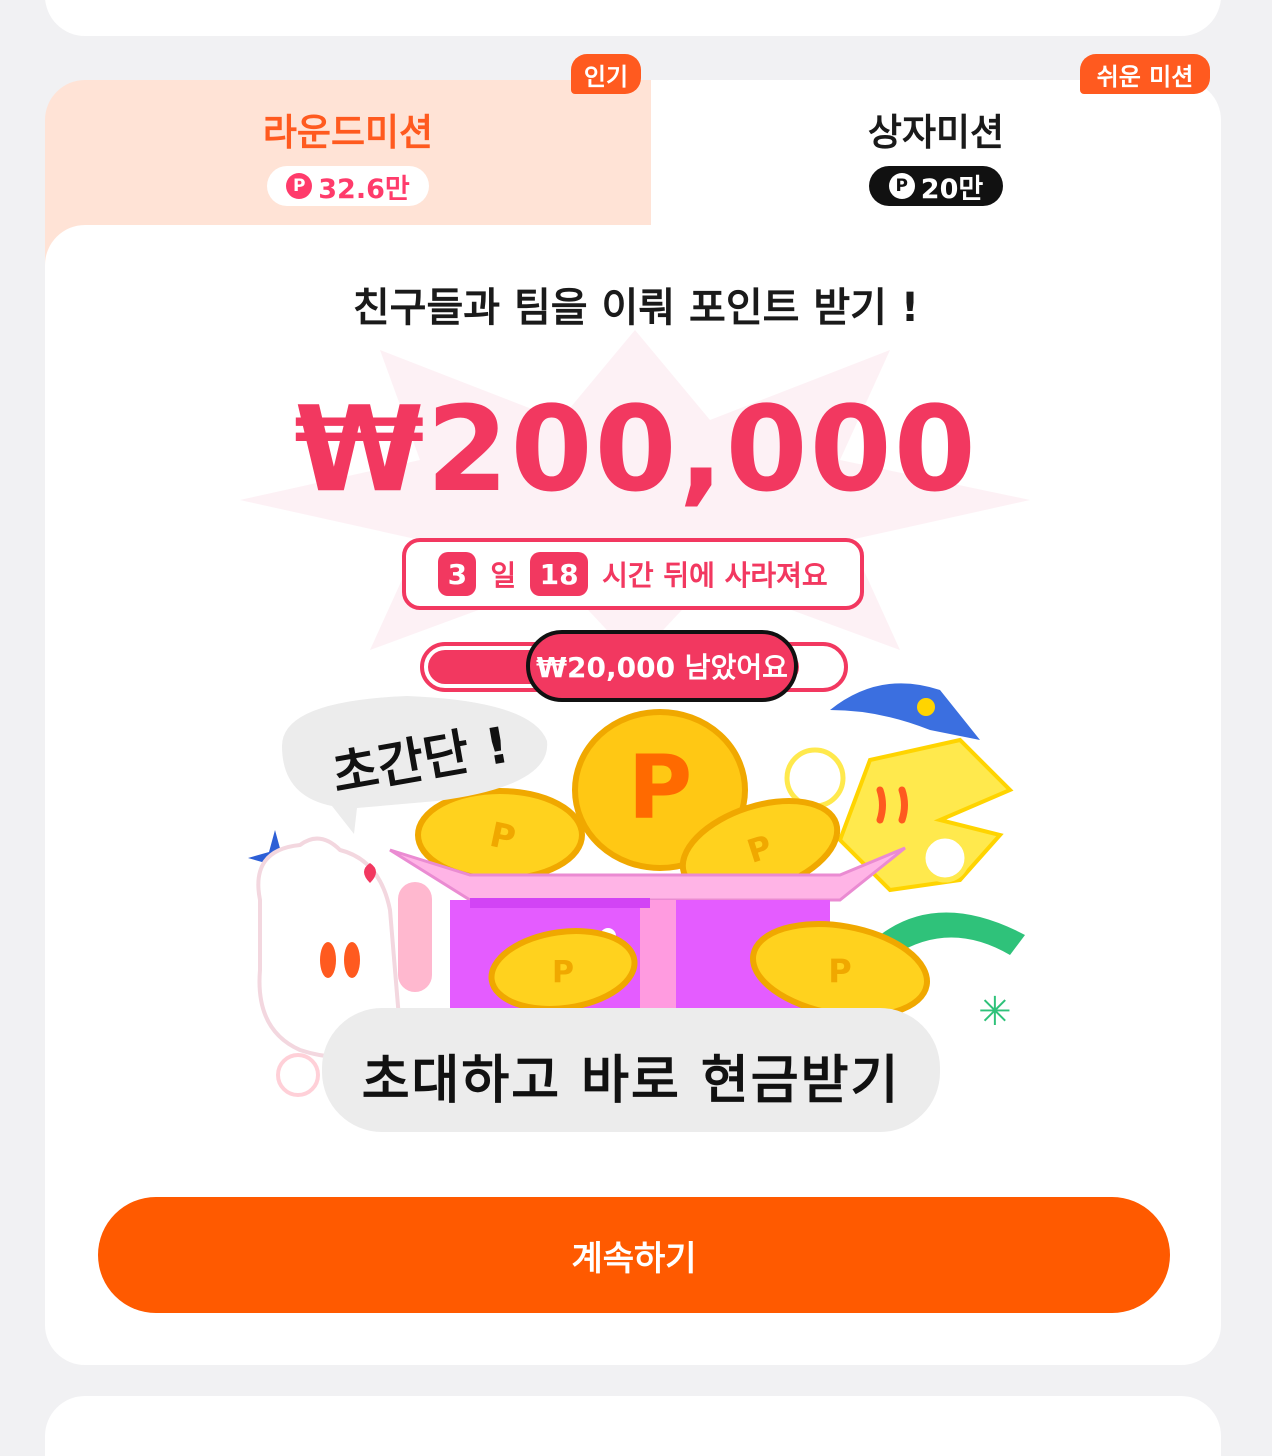 The image size is (1272, 1456). What do you see at coordinates (936, 132) in the screenshot?
I see `tab-label: 상자미션` at bounding box center [936, 132].